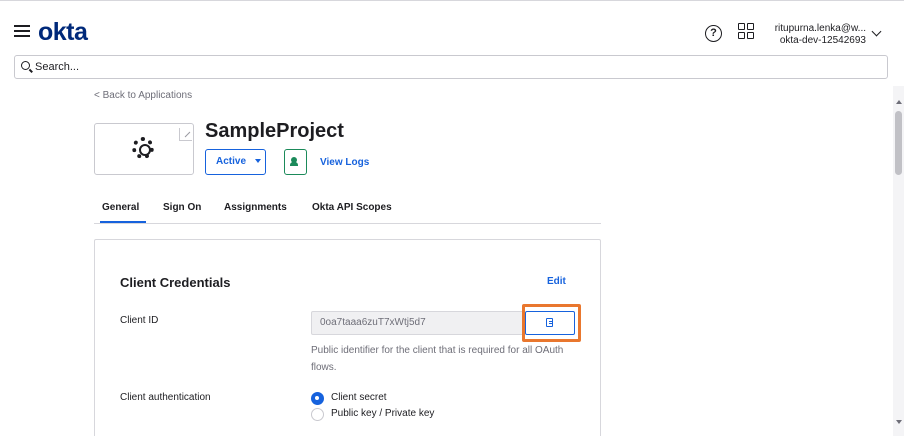  I want to click on status-dropdown: Active, so click(235, 162).